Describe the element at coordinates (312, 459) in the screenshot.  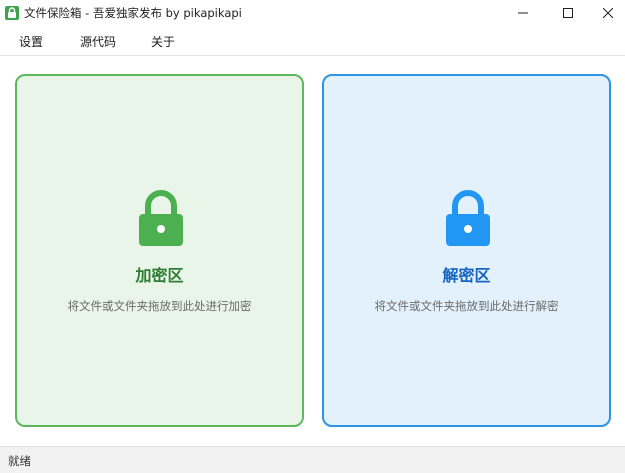
I see `status-bar: 就绪` at that location.